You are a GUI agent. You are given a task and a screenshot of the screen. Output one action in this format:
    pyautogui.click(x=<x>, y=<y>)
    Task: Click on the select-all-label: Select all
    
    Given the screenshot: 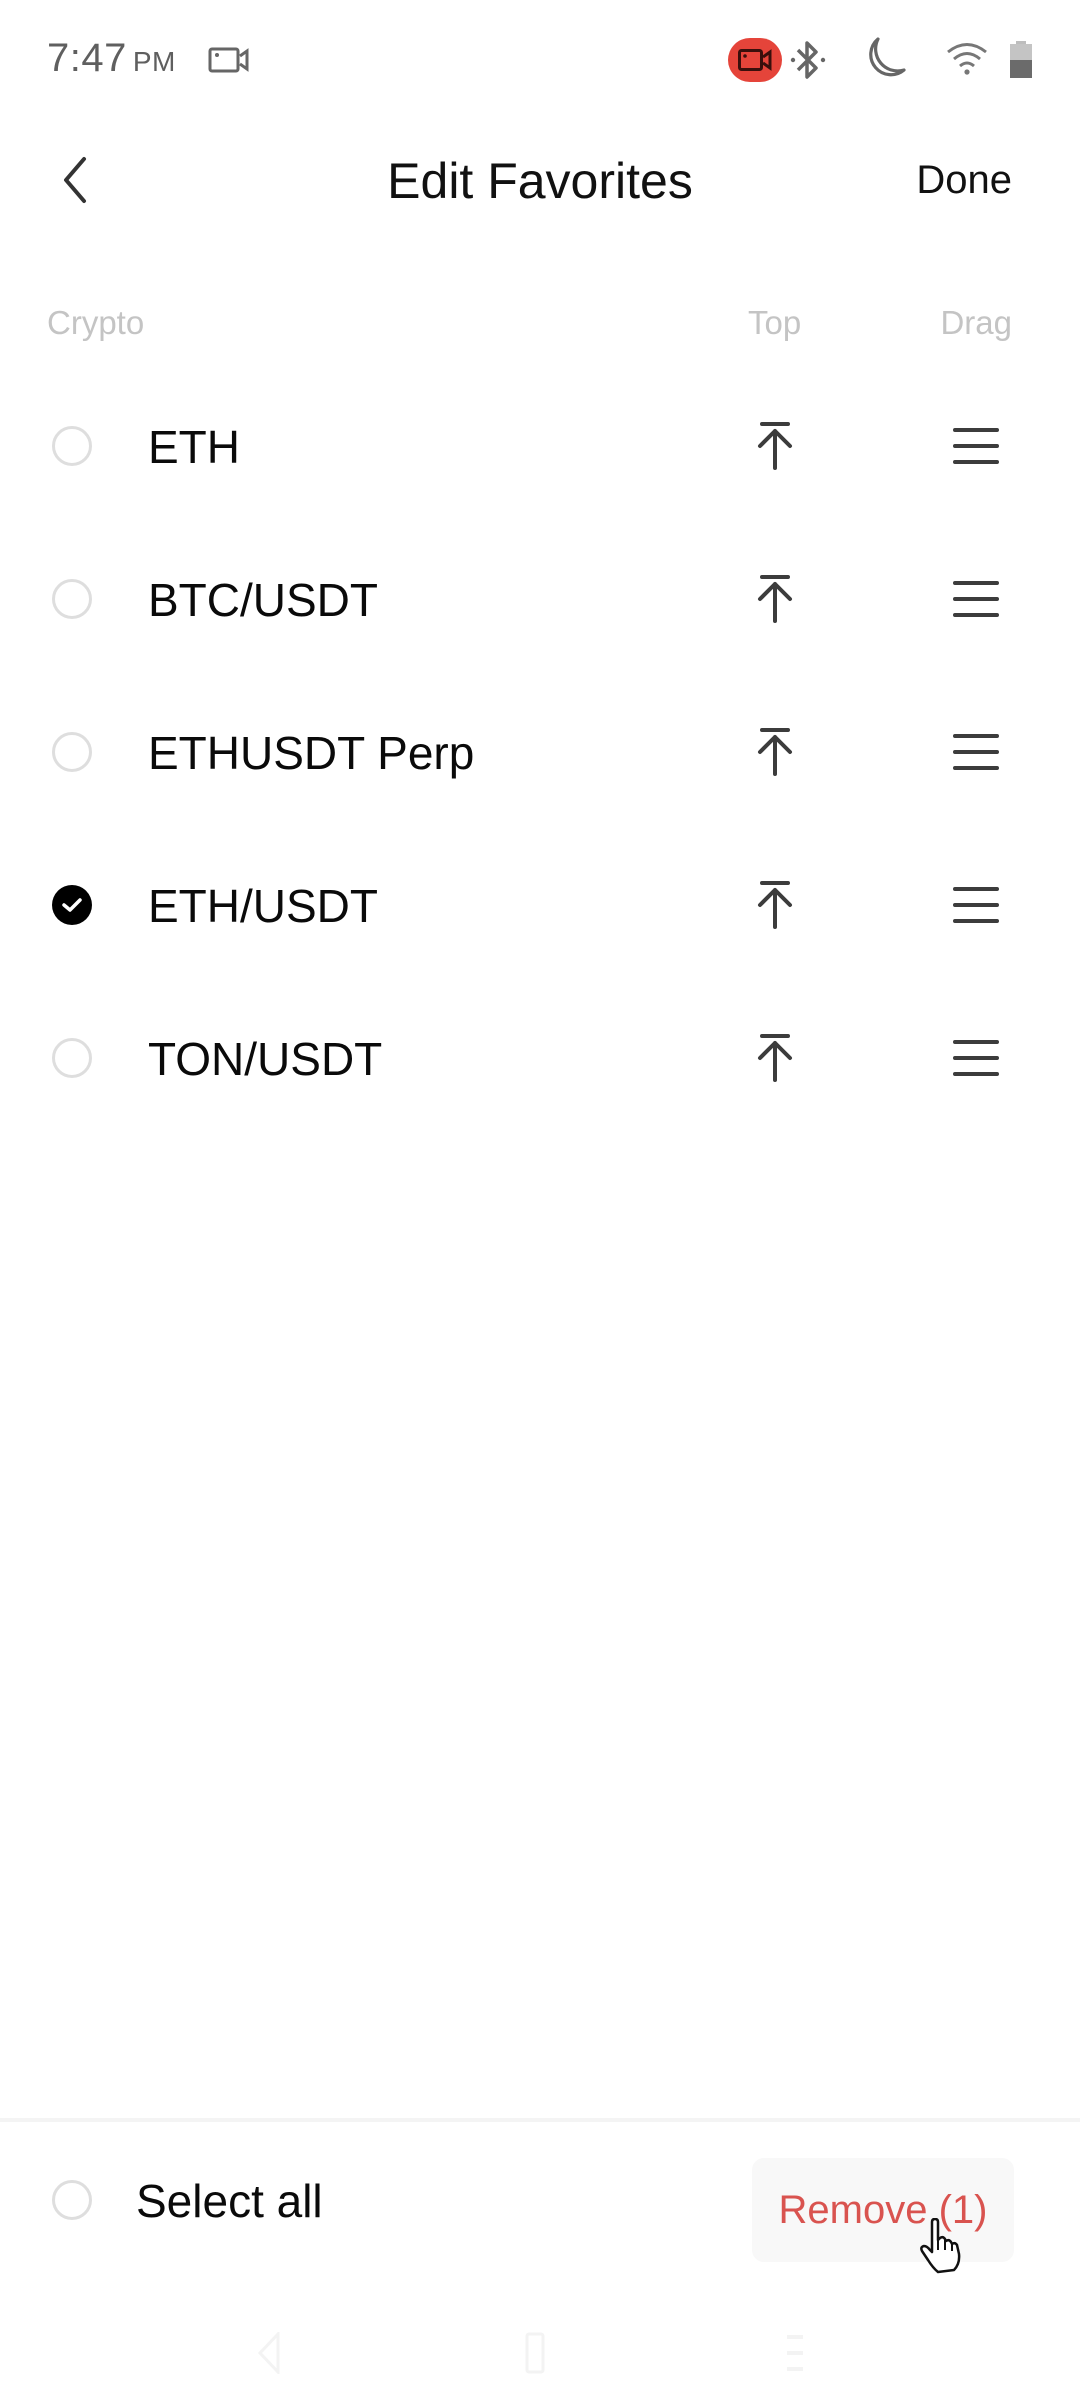 What is the action you would take?
    pyautogui.click(x=229, y=2201)
    